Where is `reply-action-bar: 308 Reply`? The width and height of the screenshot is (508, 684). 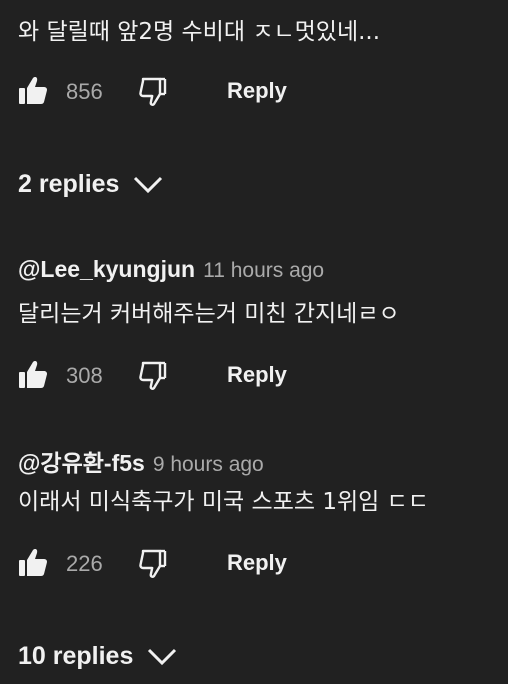 reply-action-bar: 308 Reply is located at coordinates (253, 377).